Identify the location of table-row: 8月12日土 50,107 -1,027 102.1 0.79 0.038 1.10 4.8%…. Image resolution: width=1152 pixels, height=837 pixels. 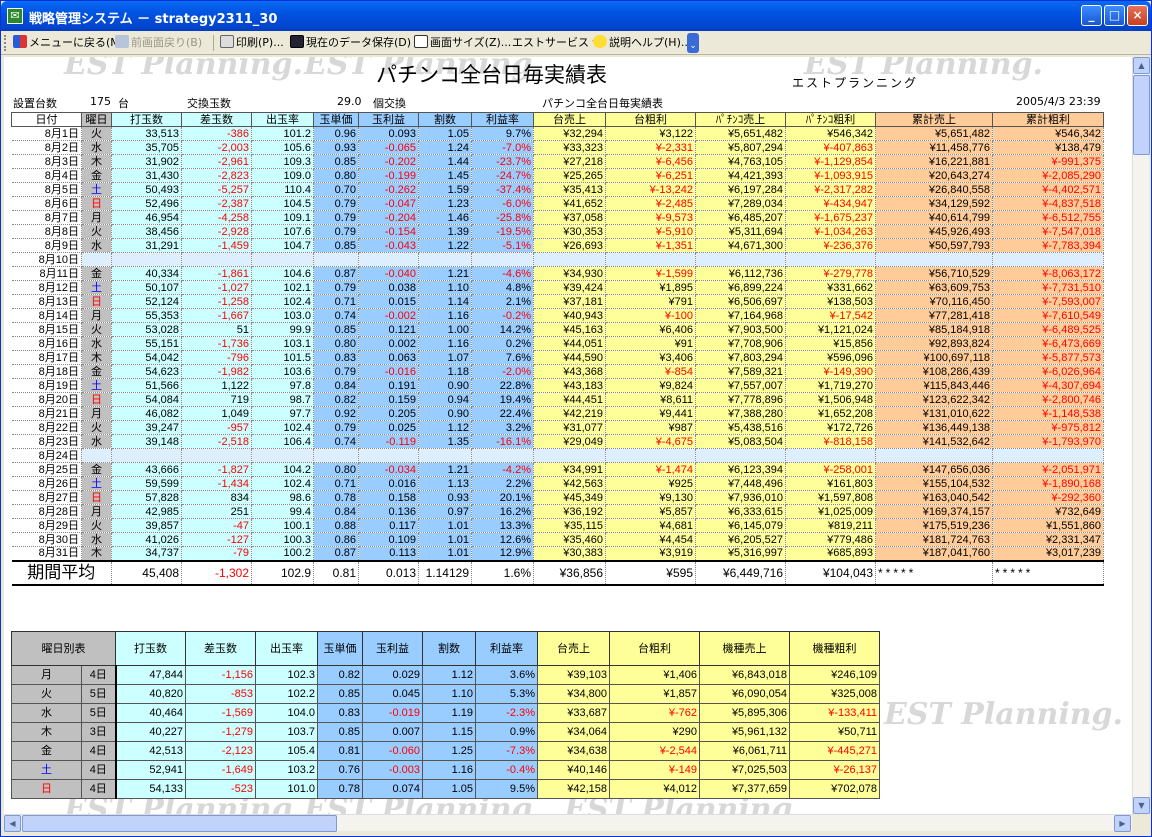
(557, 287).